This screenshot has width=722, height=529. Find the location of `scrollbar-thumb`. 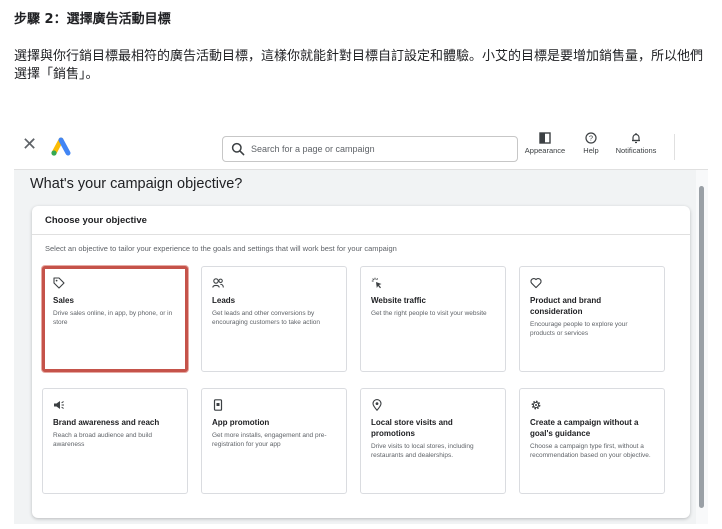

scrollbar-thumb is located at coordinates (701, 347).